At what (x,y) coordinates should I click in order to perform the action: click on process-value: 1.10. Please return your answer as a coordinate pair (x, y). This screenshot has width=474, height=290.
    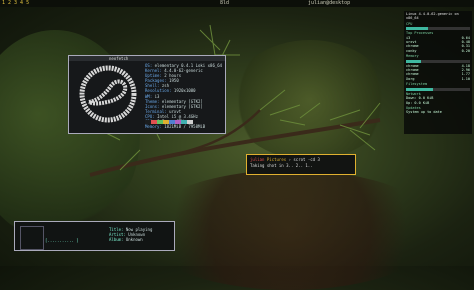
    Looking at the image, I should click on (465, 78).